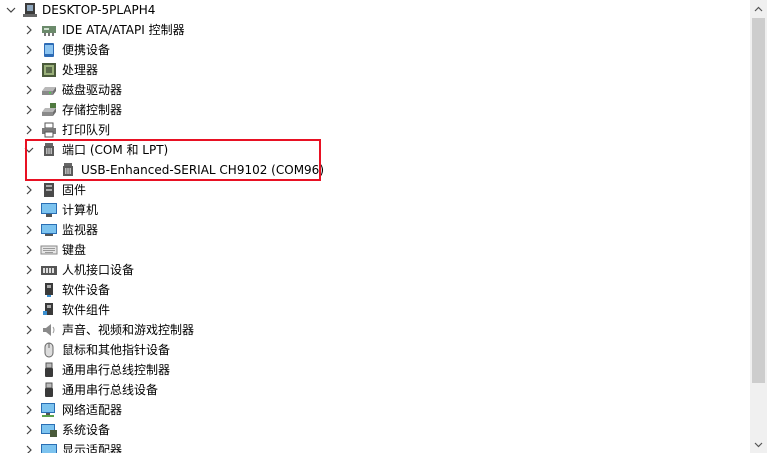 This screenshot has width=767, height=453. I want to click on tree-item-usb-controllers: 通用串行总线控制器, so click(375, 370).